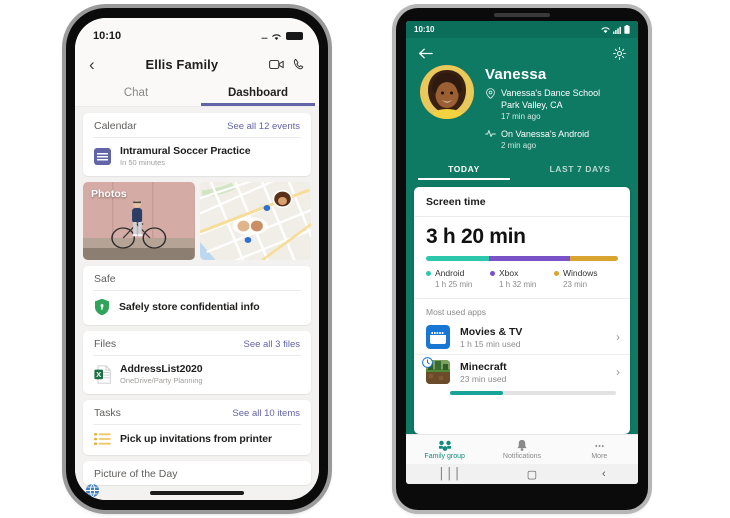 Image resolution: width=730 pixels, height=518 pixels. Describe the element at coordinates (575, 284) in the screenshot. I see `legend-value-windows: 23 min` at that location.